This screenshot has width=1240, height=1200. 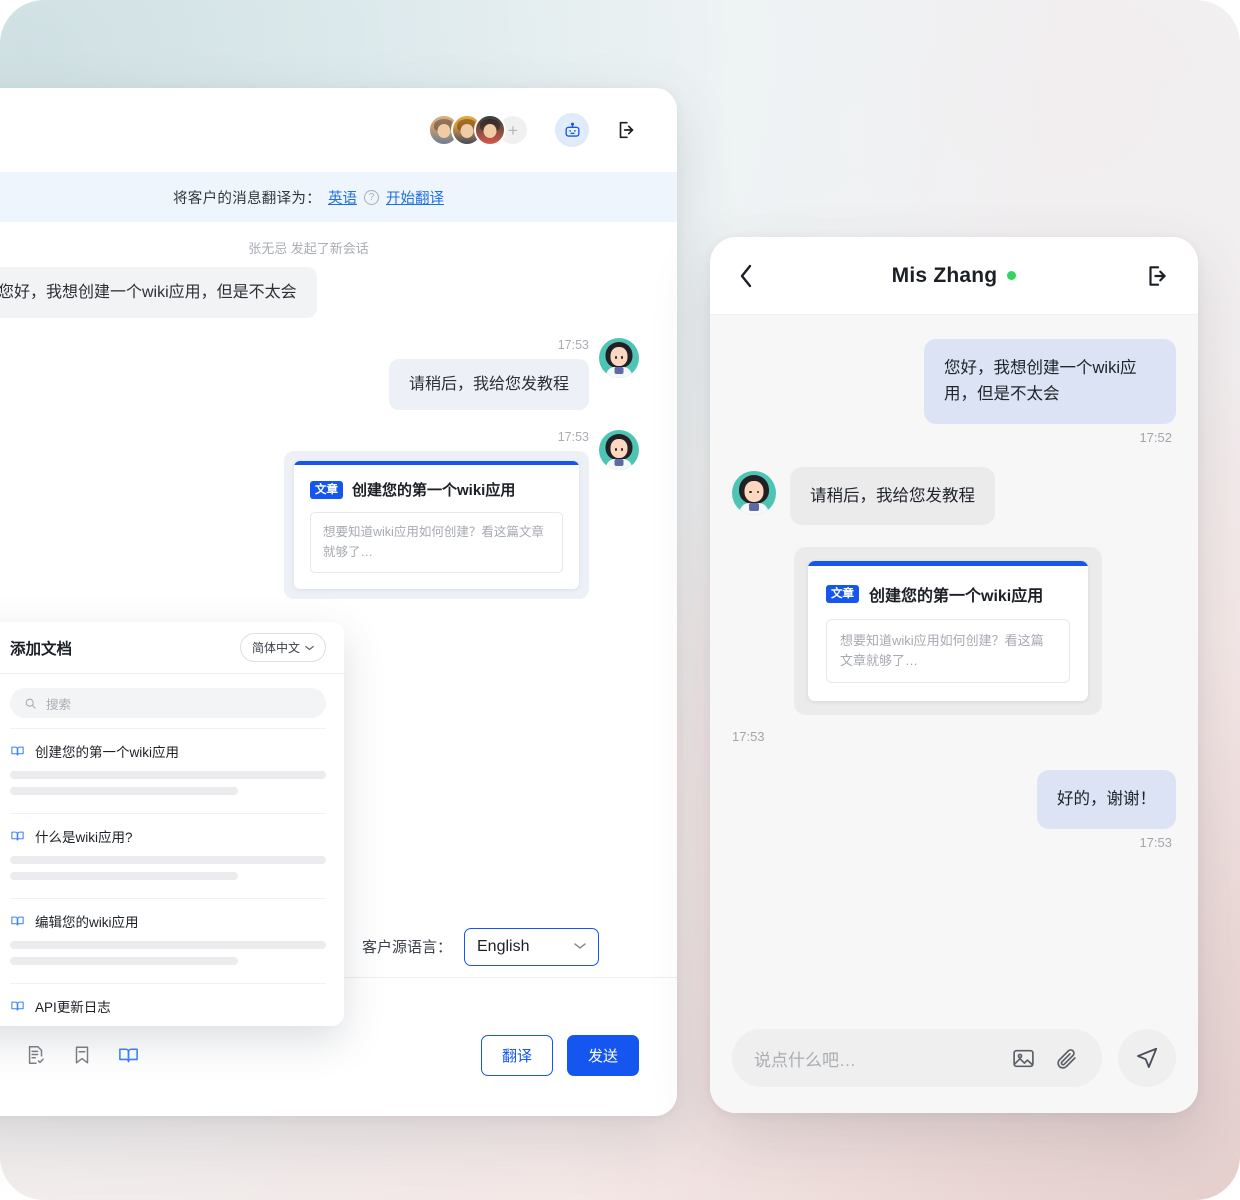 I want to click on robot-icon, so click(x=572, y=130).